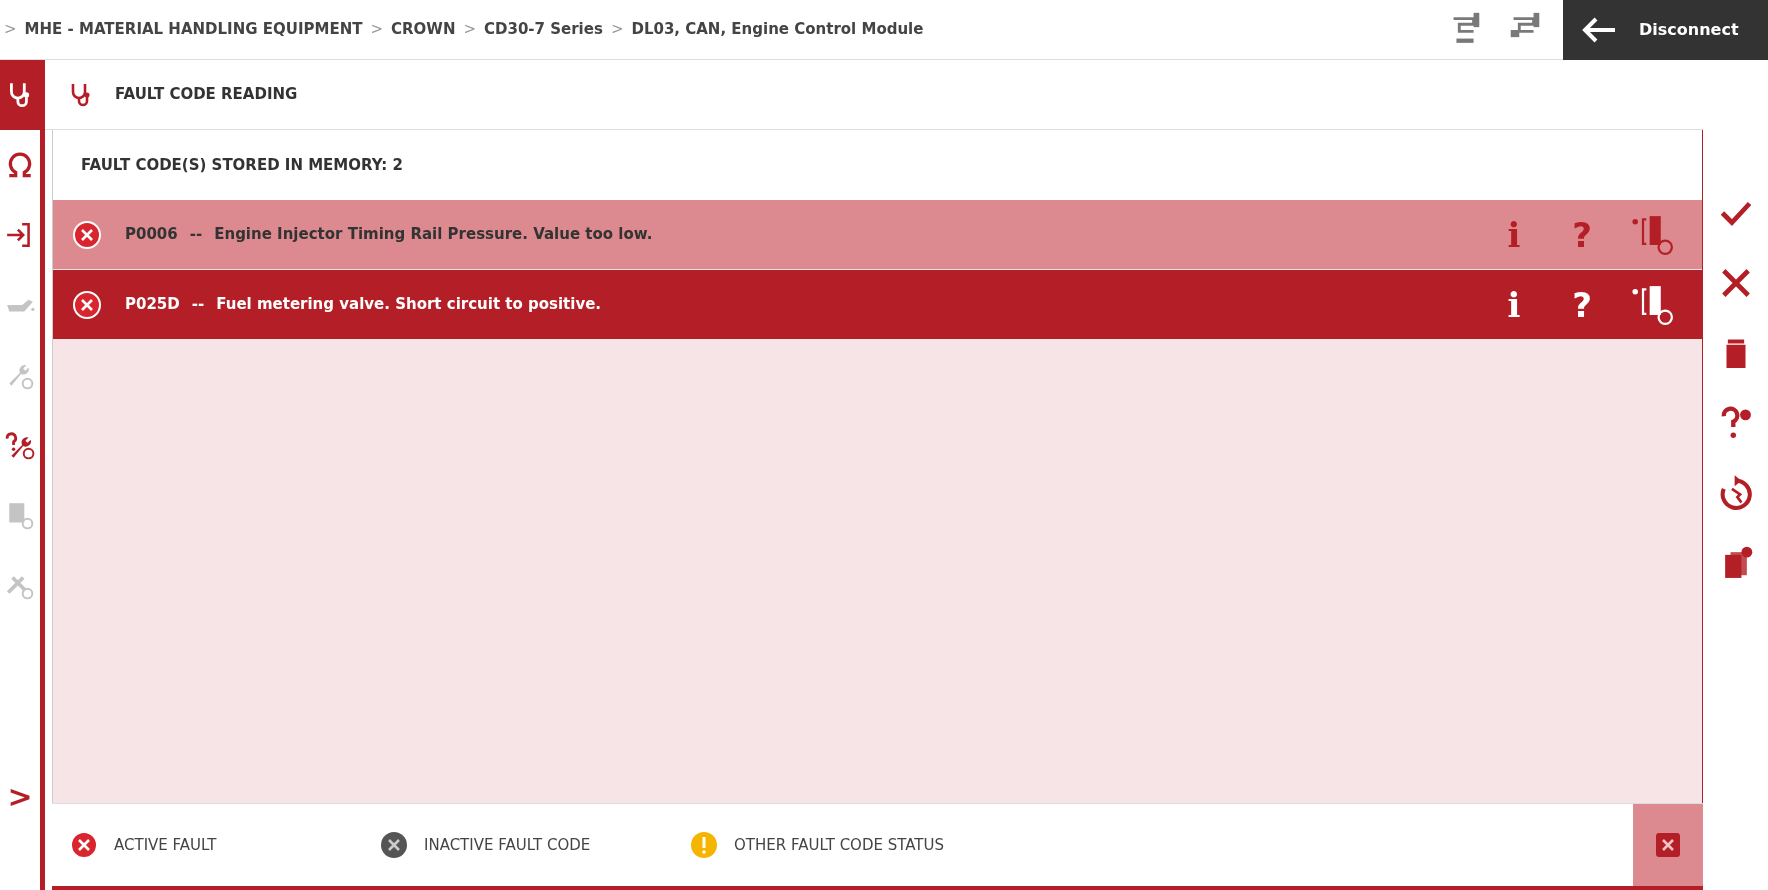  Describe the element at coordinates (1599, 29) in the screenshot. I see `back-arrow-icon` at that location.